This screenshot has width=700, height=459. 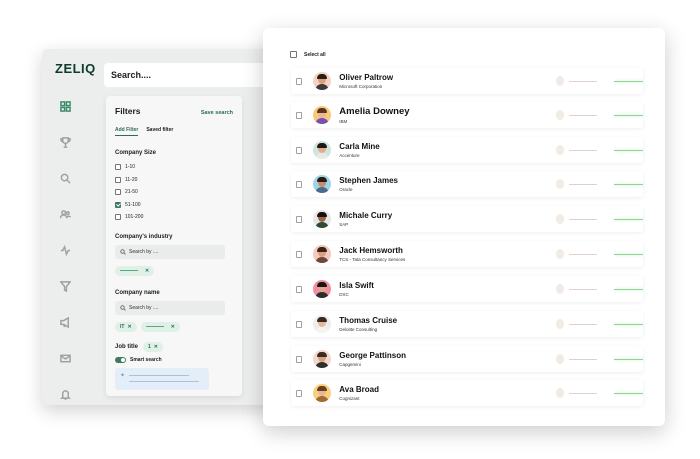 I want to click on size-option-21-50: 21-50, so click(x=174, y=192).